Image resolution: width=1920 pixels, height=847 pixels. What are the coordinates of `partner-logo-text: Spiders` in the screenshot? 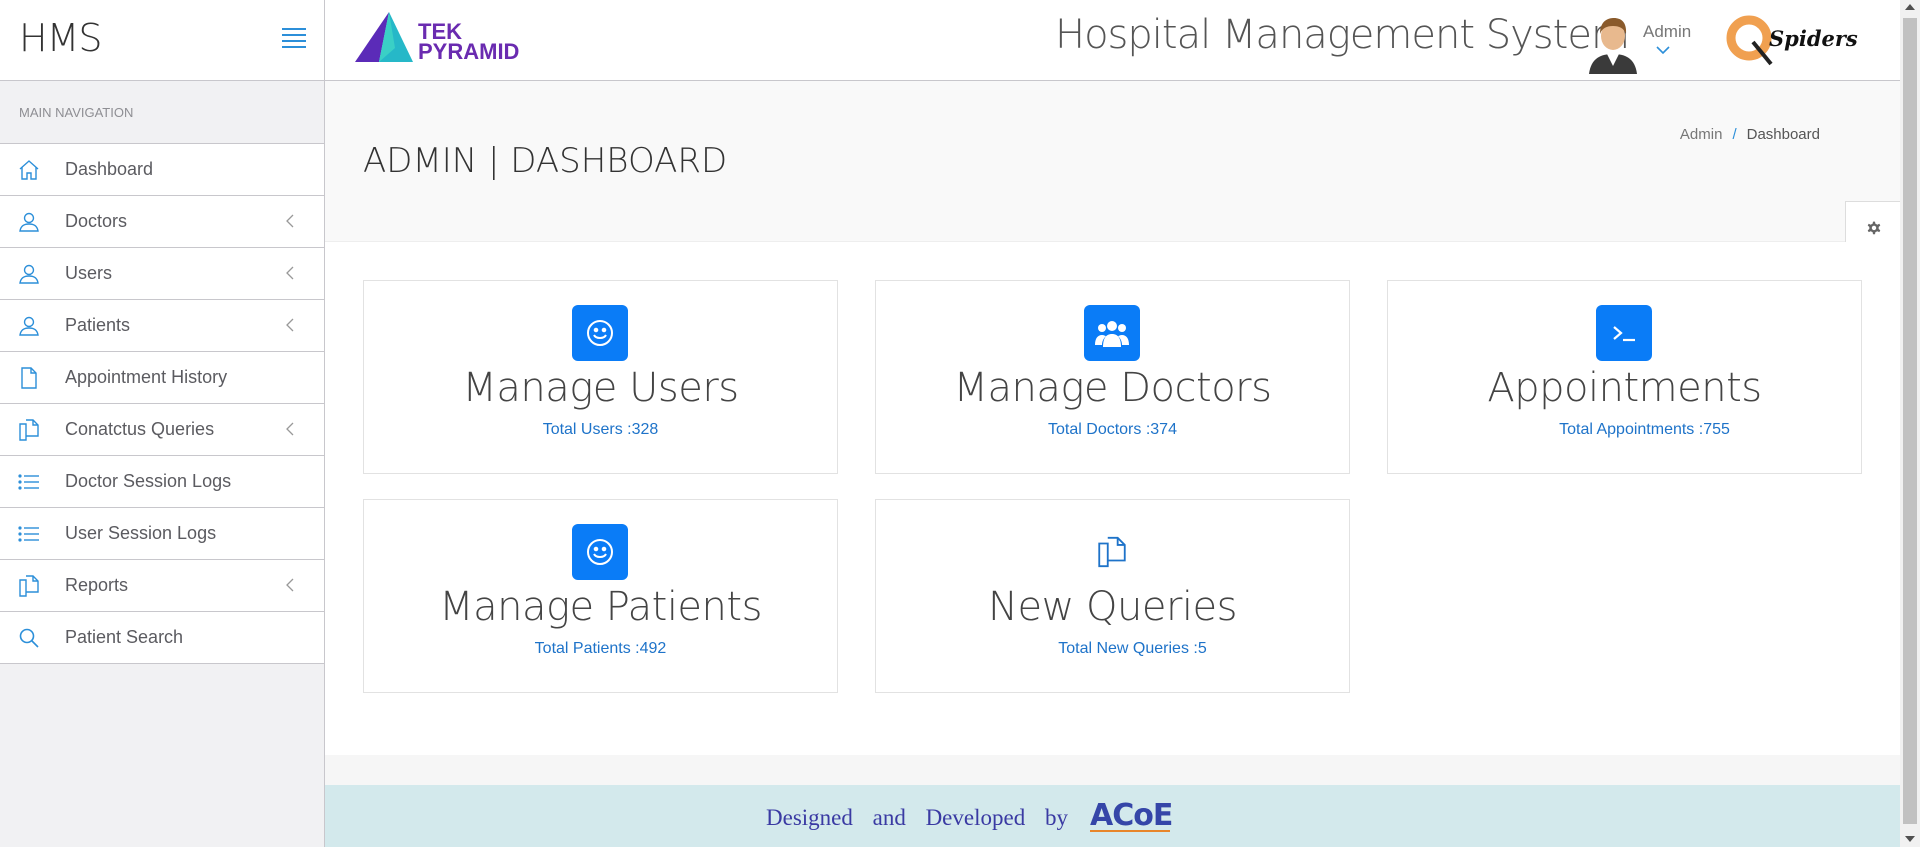 It's located at (1813, 38).